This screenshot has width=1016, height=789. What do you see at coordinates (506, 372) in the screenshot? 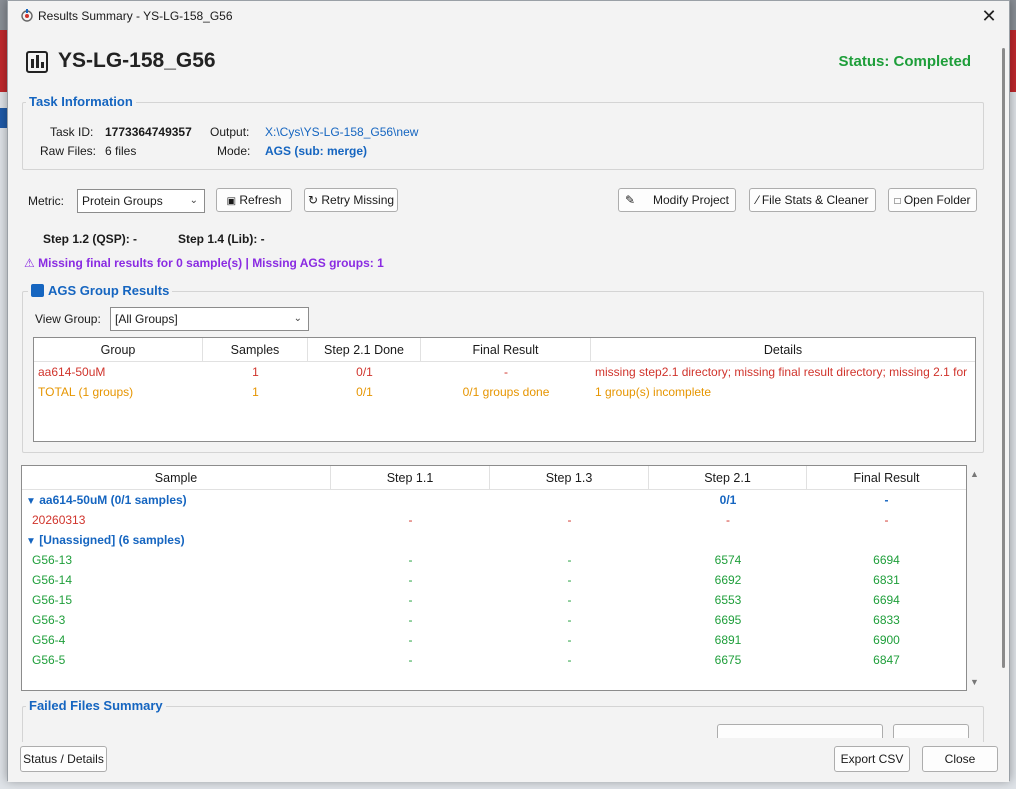
I see `final-result-cell: -` at bounding box center [506, 372].